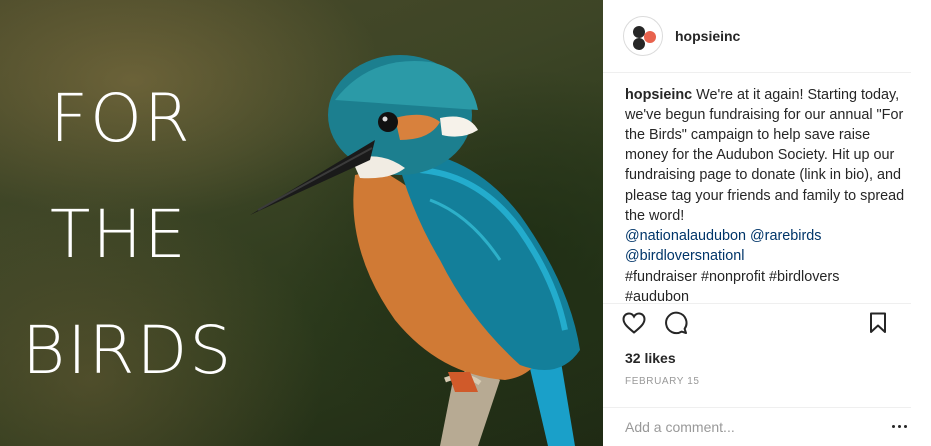 The height and width of the screenshot is (446, 931). What do you see at coordinates (685, 236) in the screenshot?
I see `mention-link: @nationalaudubon` at bounding box center [685, 236].